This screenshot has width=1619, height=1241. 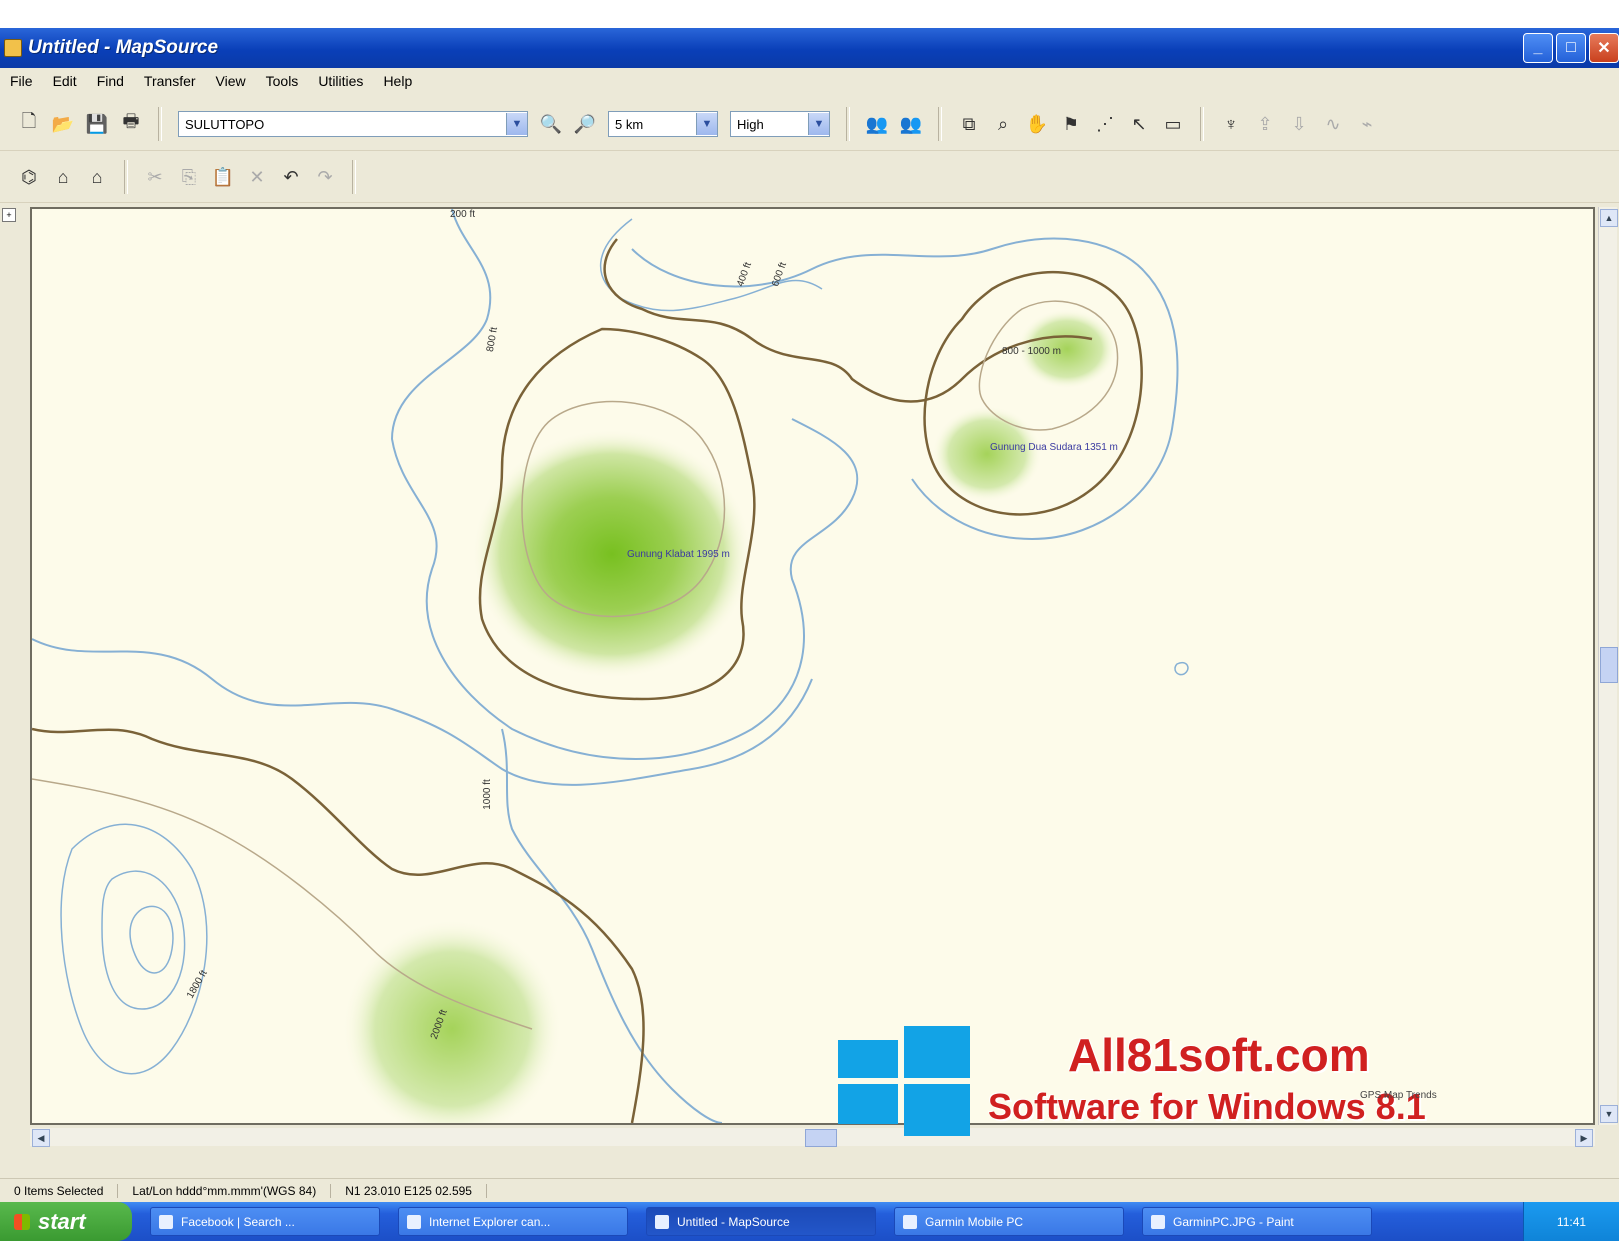 What do you see at coordinates (131, 123) in the screenshot?
I see `print-icon: 🖶` at bounding box center [131, 123].